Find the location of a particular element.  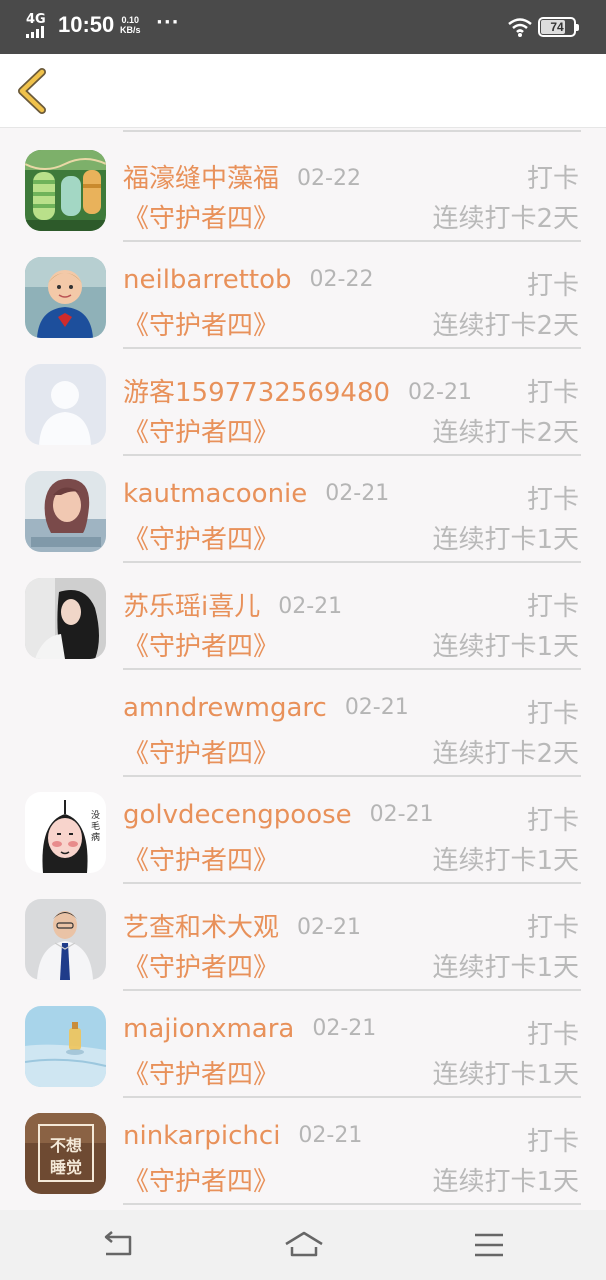

chevron-left-icon is located at coordinates (32, 91).